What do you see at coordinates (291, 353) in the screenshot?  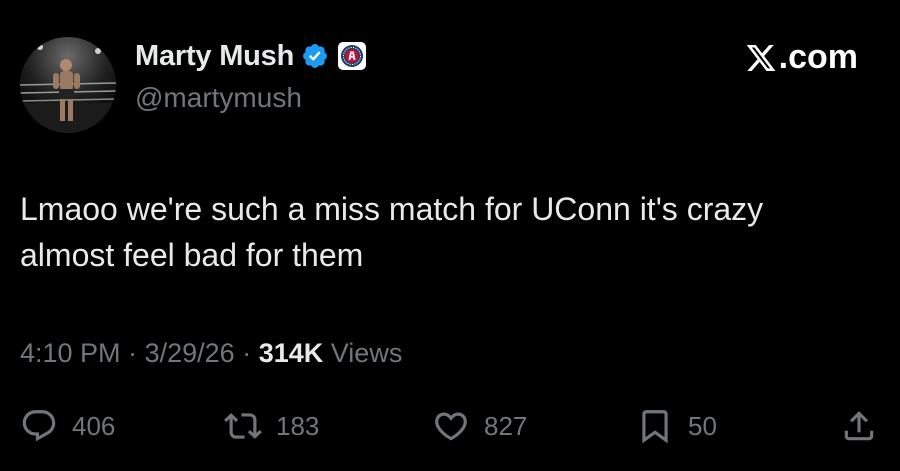 I see `views-count: 314K` at bounding box center [291, 353].